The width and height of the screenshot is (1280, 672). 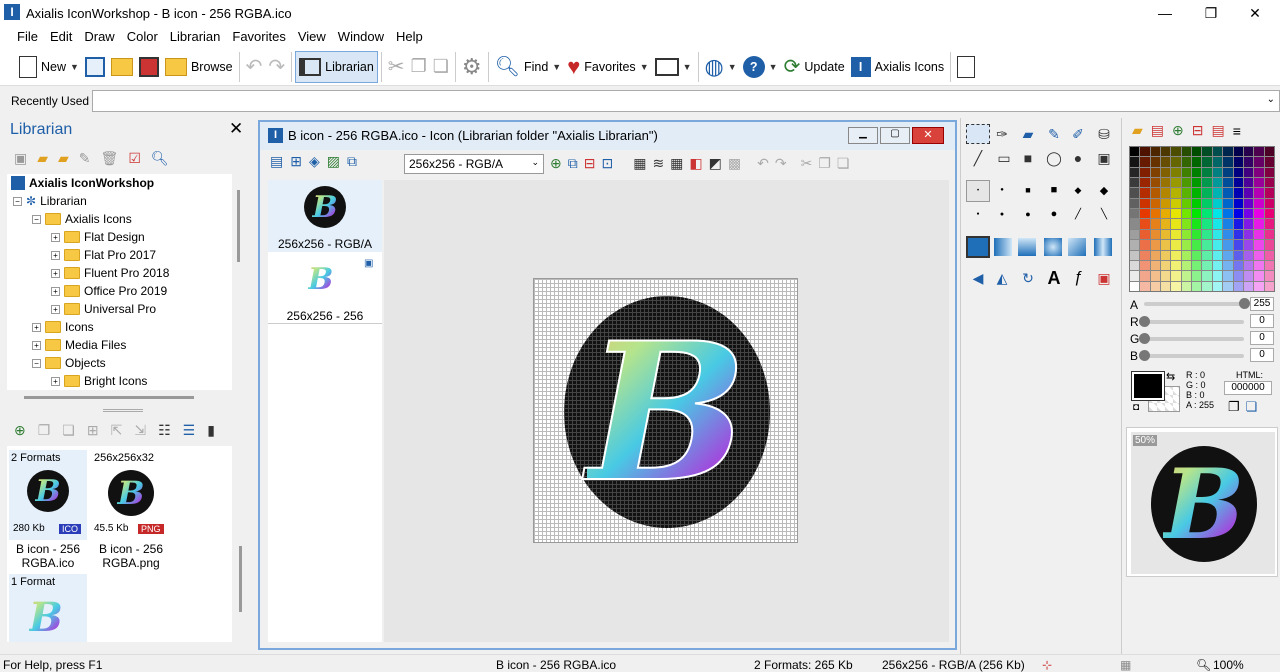 I want to click on brush-size-1: •, so click(x=978, y=191).